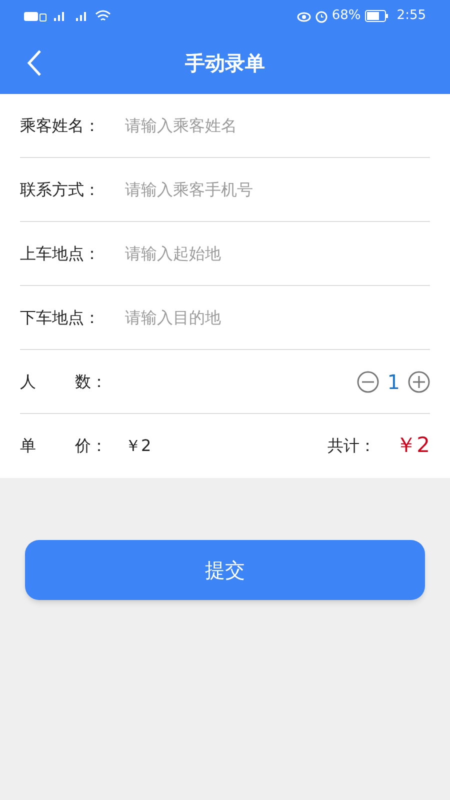  Describe the element at coordinates (413, 446) in the screenshot. I see `total-price: ￥2` at that location.